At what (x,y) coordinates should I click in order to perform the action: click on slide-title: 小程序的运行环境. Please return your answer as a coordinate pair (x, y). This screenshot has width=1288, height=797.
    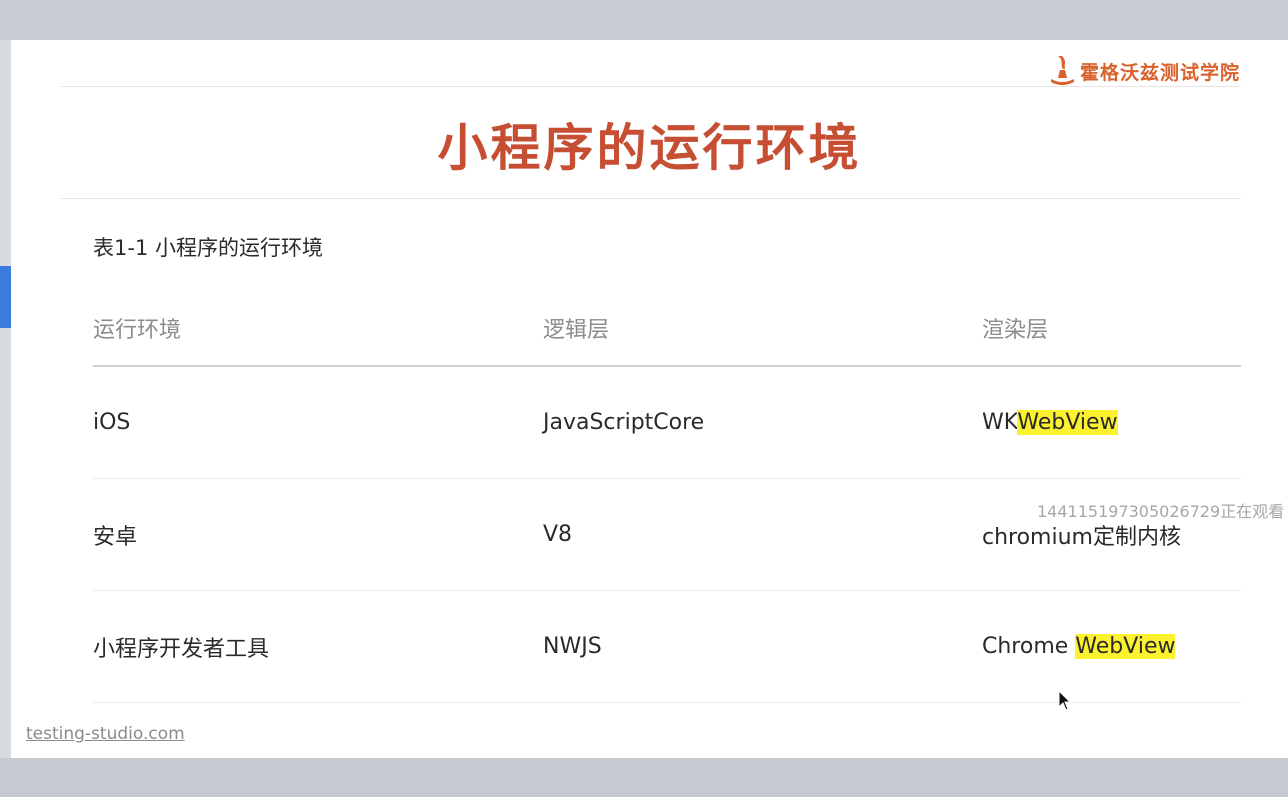
    Looking at the image, I should click on (649, 147).